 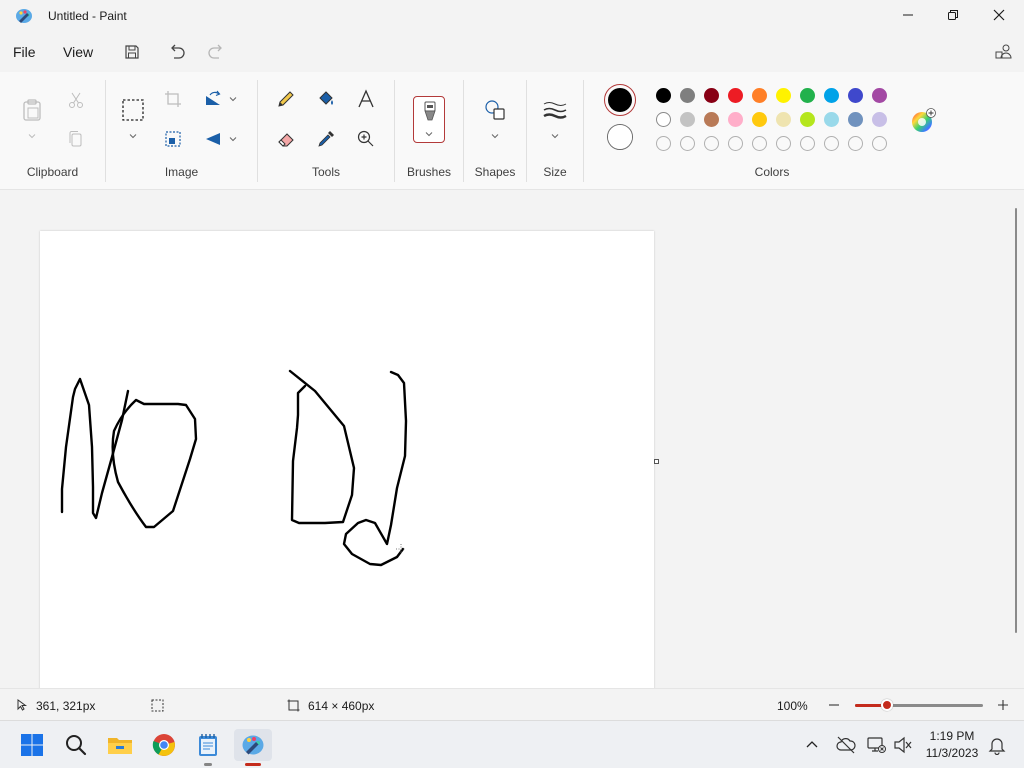 What do you see at coordinates (326, 139) in the screenshot?
I see `color-picker-button` at bounding box center [326, 139].